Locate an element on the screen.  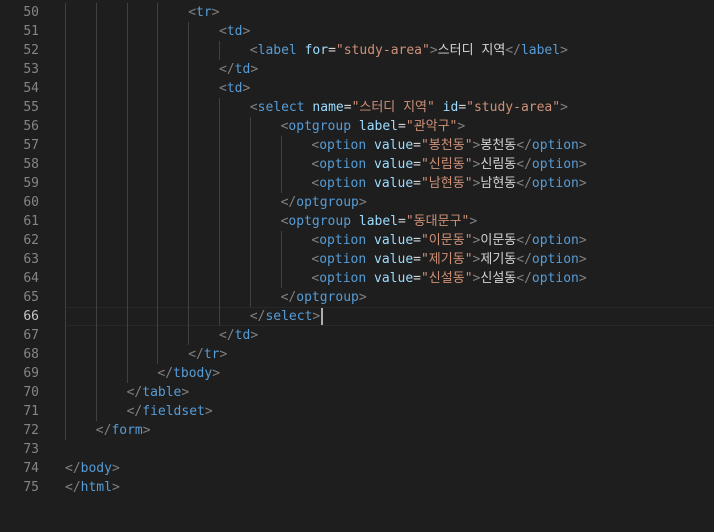
line-code: </html> is located at coordinates (92, 487).